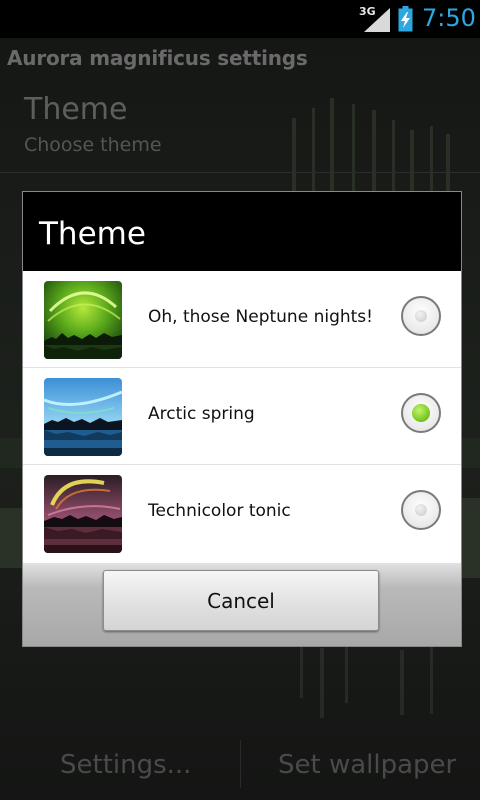 This screenshot has height=800, width=480. I want to click on dialog-button-bar: Cancel, so click(242, 604).